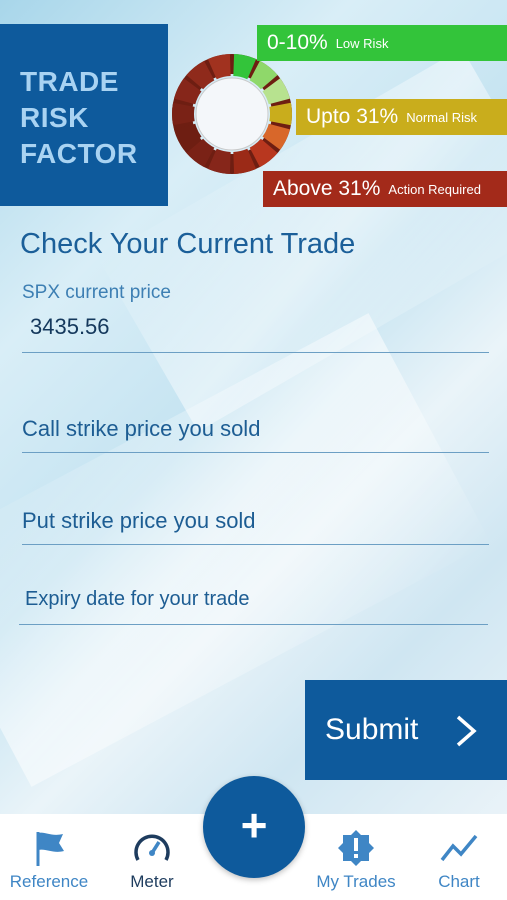 Image resolution: width=507 pixels, height=900 pixels. I want to click on plus-icon: +, so click(254, 825).